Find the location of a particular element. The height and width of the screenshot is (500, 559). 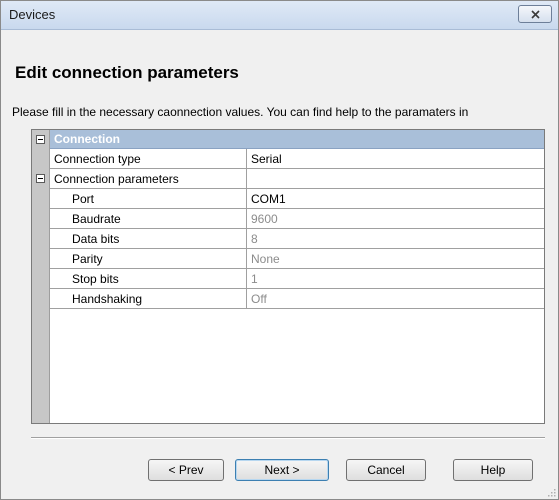

property-row-connection-parameters: Connection parameters is located at coordinates (288, 179).